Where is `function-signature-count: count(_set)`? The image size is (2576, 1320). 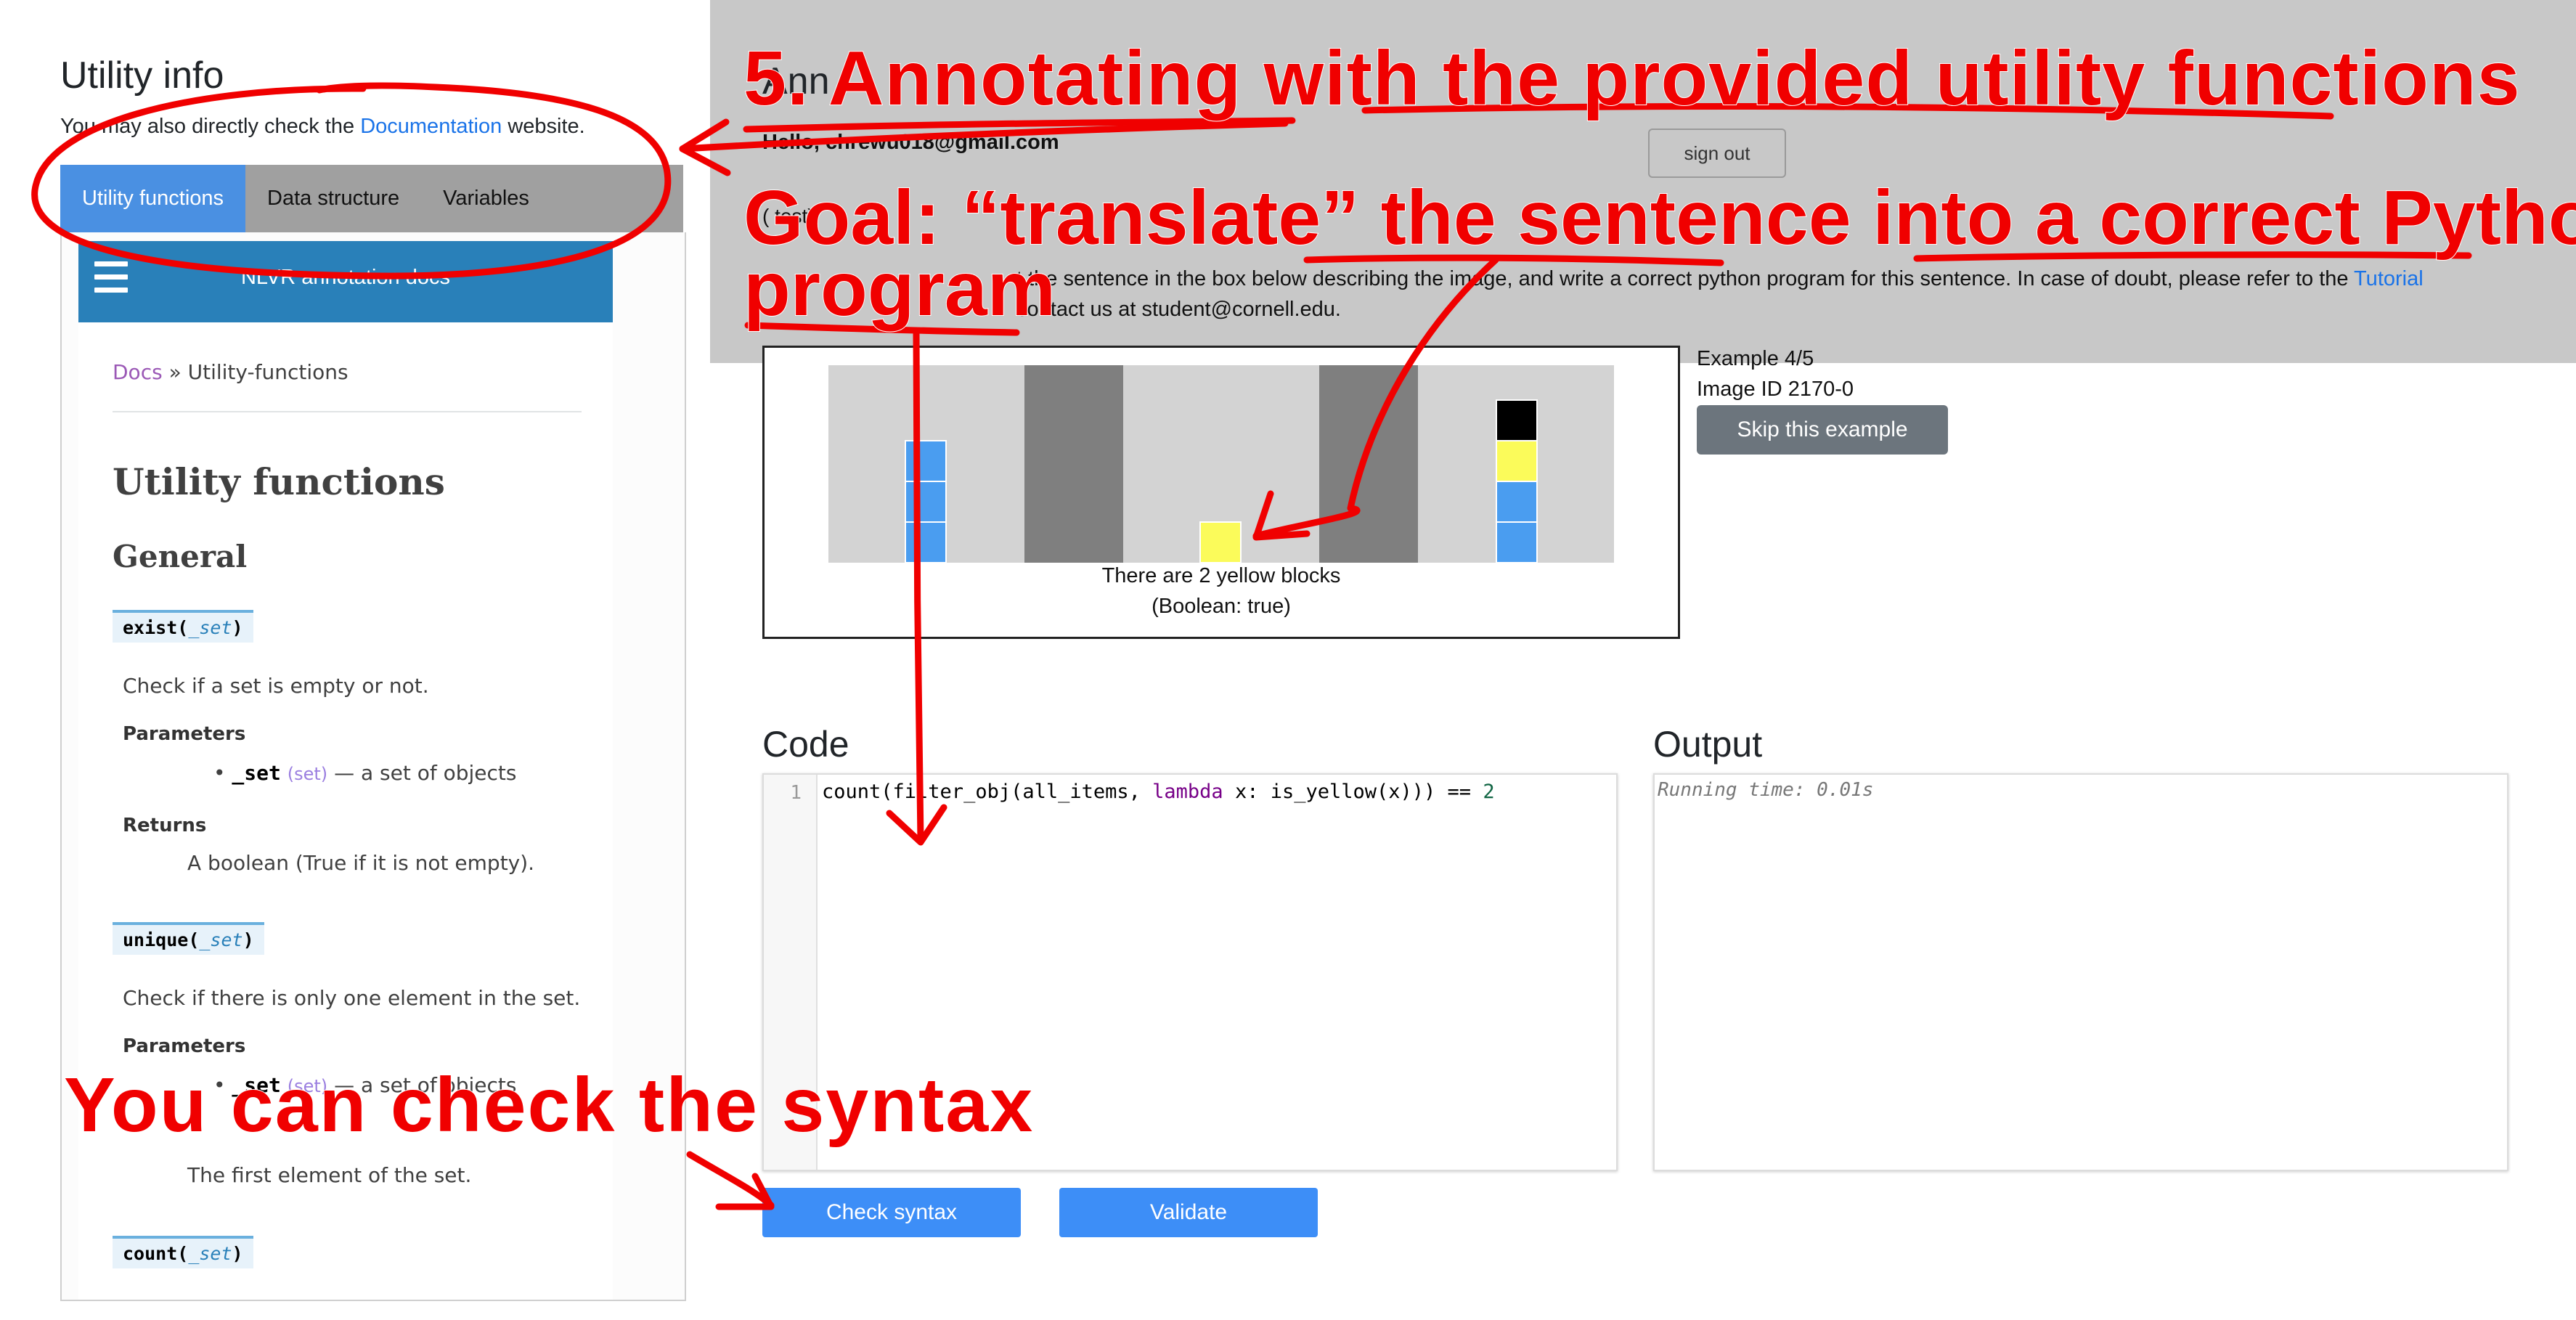
function-signature-count: count(_set) is located at coordinates (183, 1252).